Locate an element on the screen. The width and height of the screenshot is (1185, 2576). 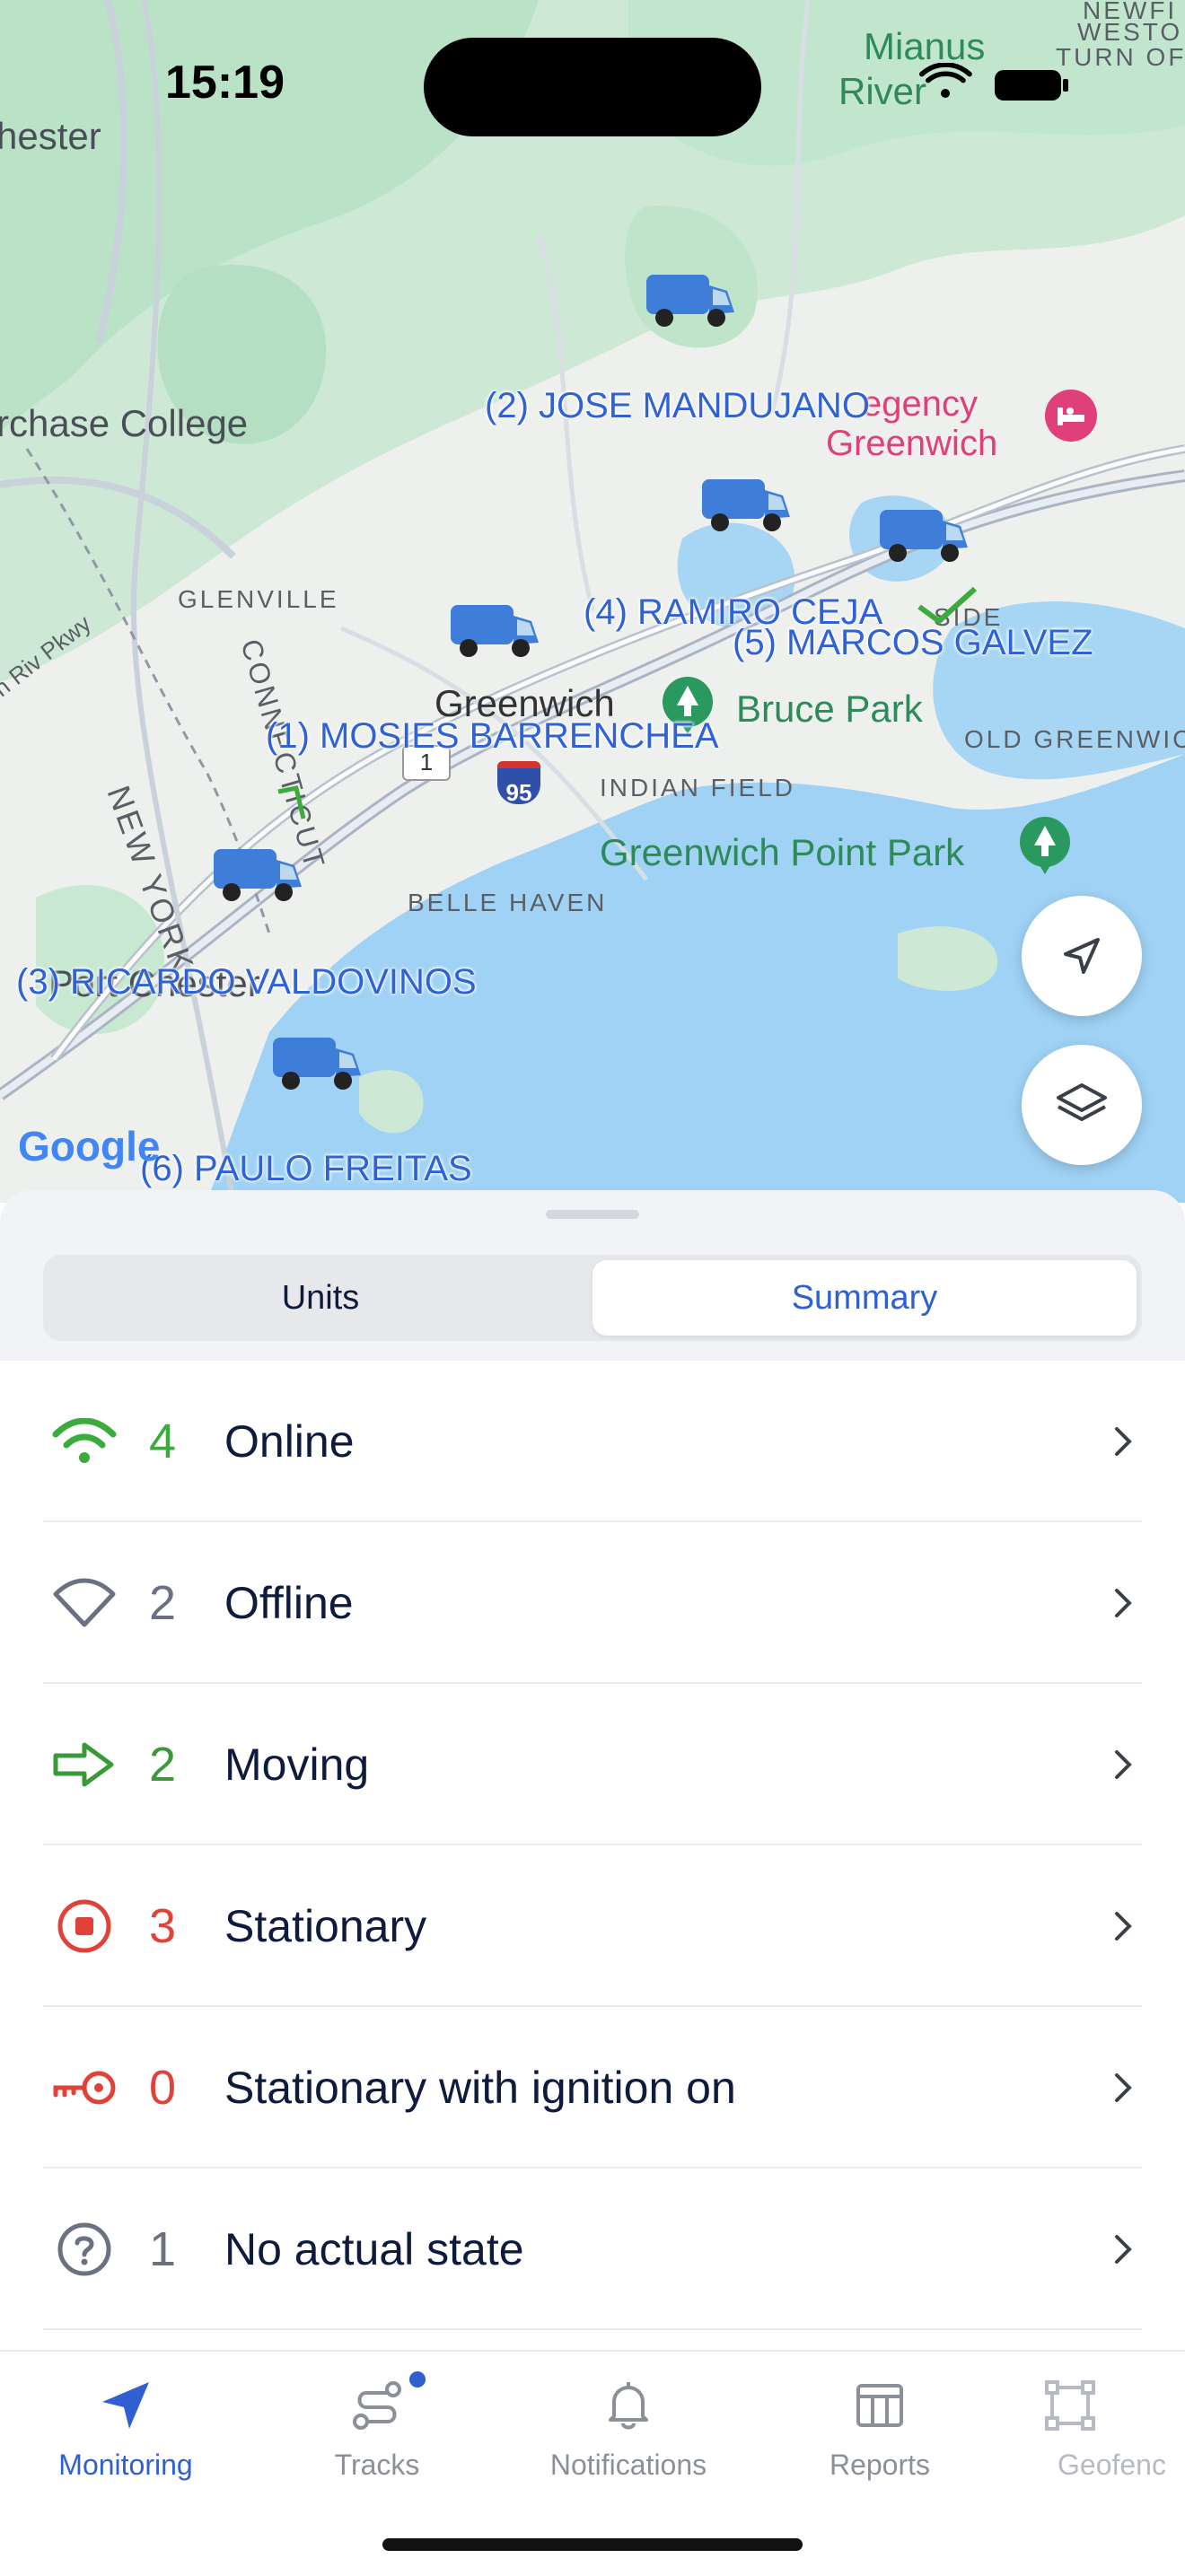
map-label-chester: hester is located at coordinates (50, 136).